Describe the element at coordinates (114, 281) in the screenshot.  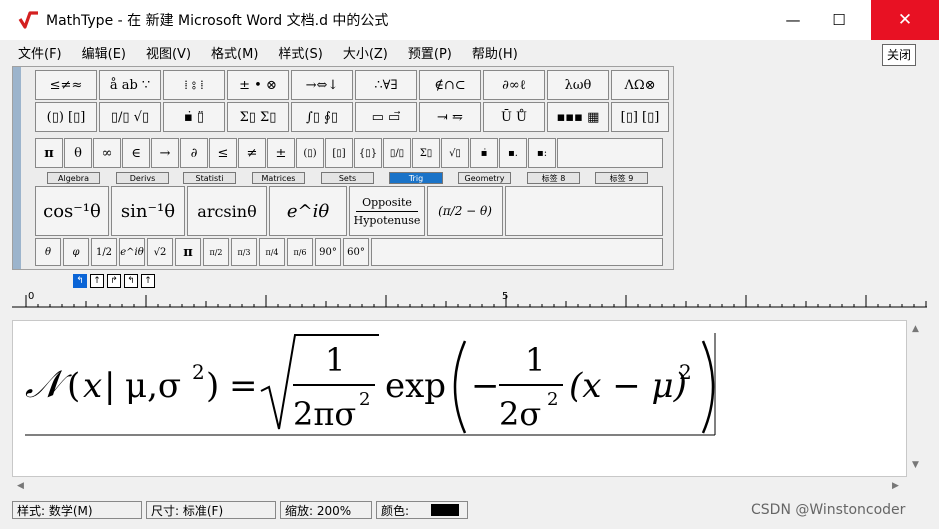
I see `nudge-button-3: ↱` at that location.